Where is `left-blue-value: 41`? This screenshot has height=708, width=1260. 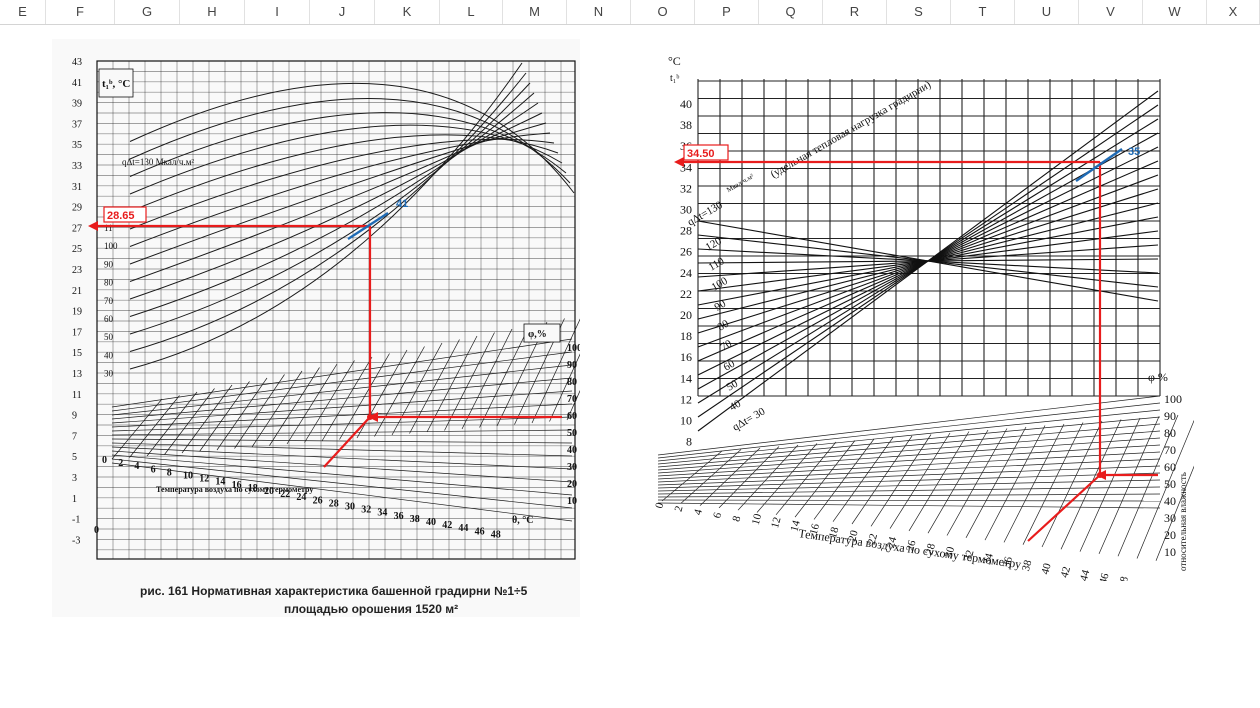
left-blue-value: 41 is located at coordinates (402, 204).